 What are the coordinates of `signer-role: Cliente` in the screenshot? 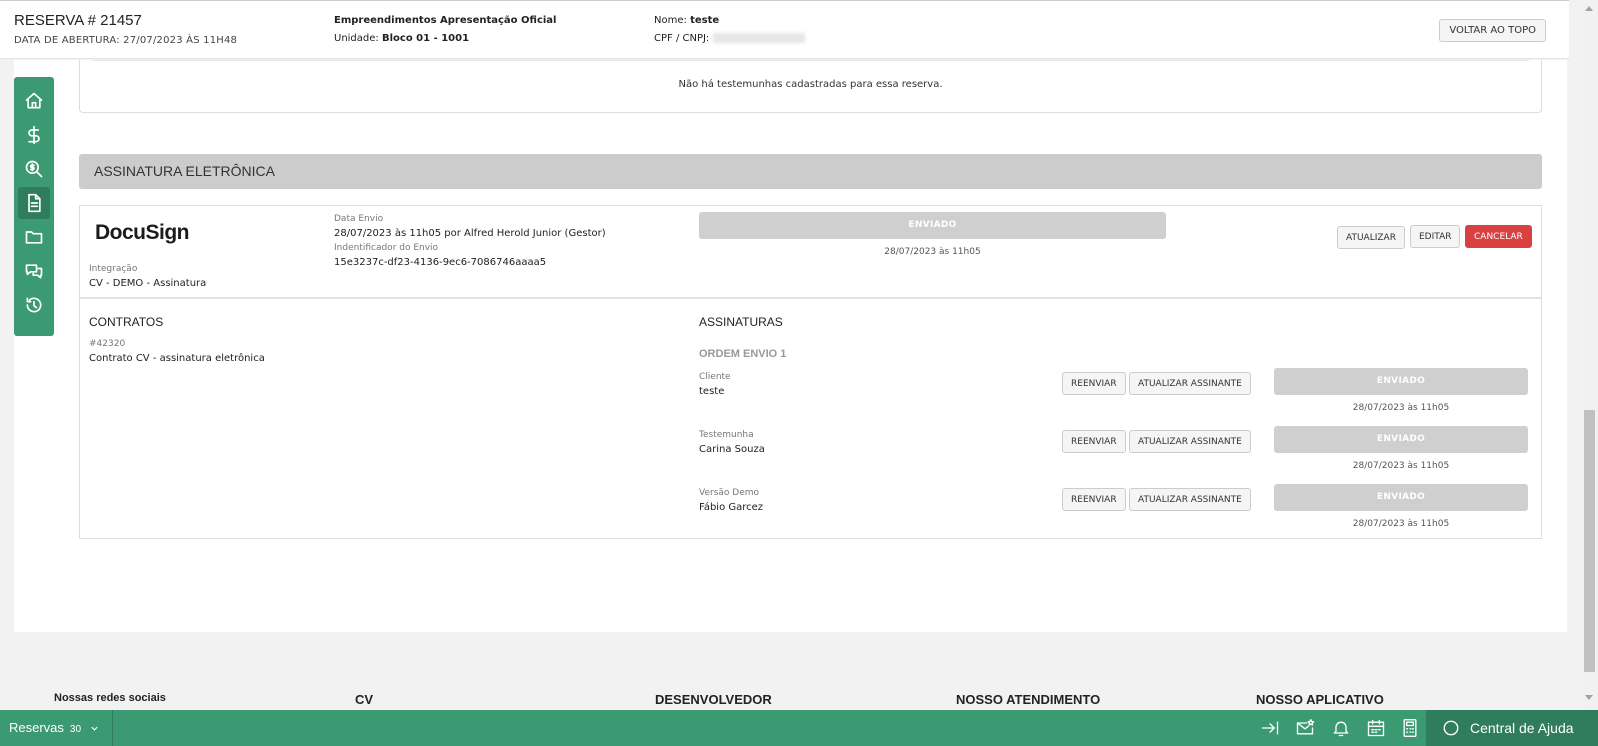 It's located at (715, 377).